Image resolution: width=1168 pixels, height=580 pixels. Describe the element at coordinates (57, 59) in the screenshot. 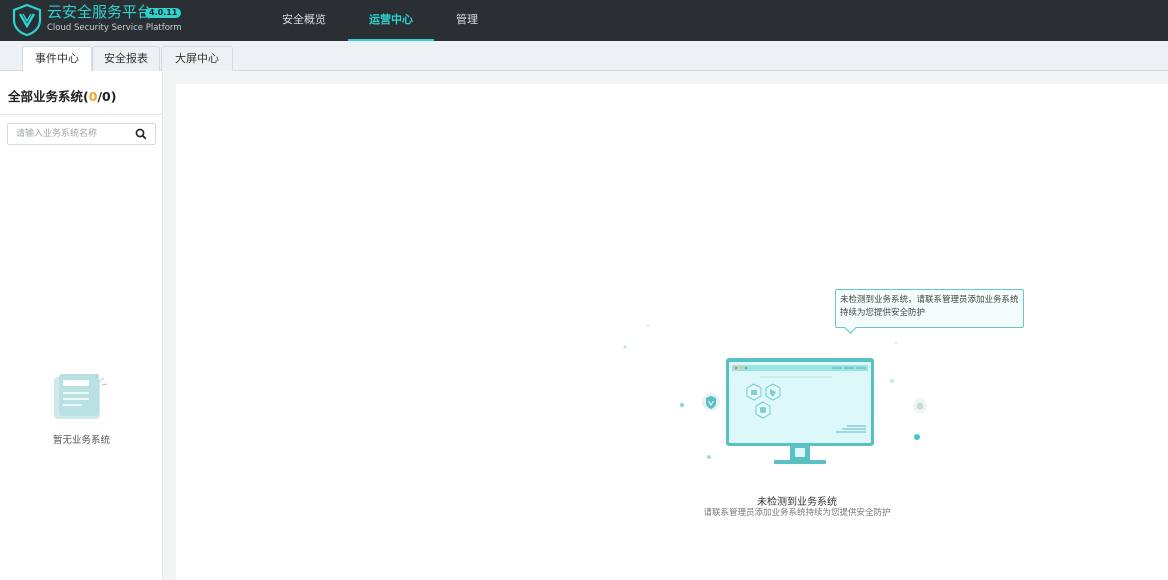

I see `tab-event-center: 事件中心` at that location.